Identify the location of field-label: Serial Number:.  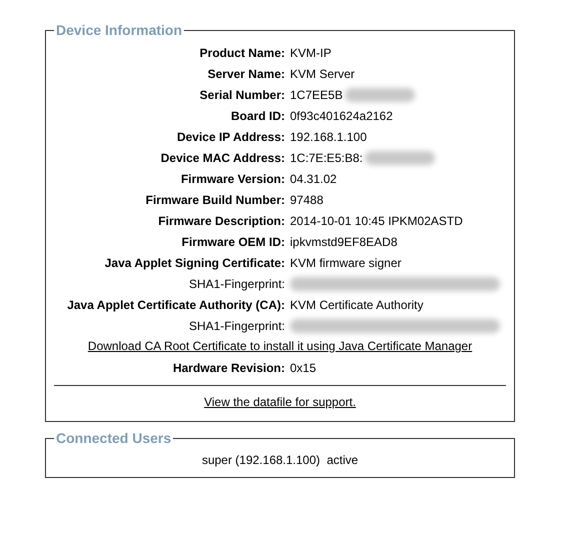
(242, 95).